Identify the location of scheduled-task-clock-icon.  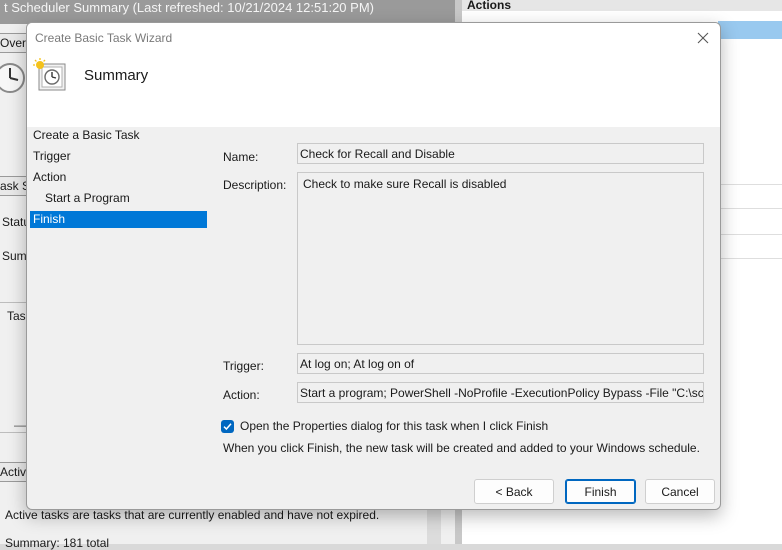
(49, 74).